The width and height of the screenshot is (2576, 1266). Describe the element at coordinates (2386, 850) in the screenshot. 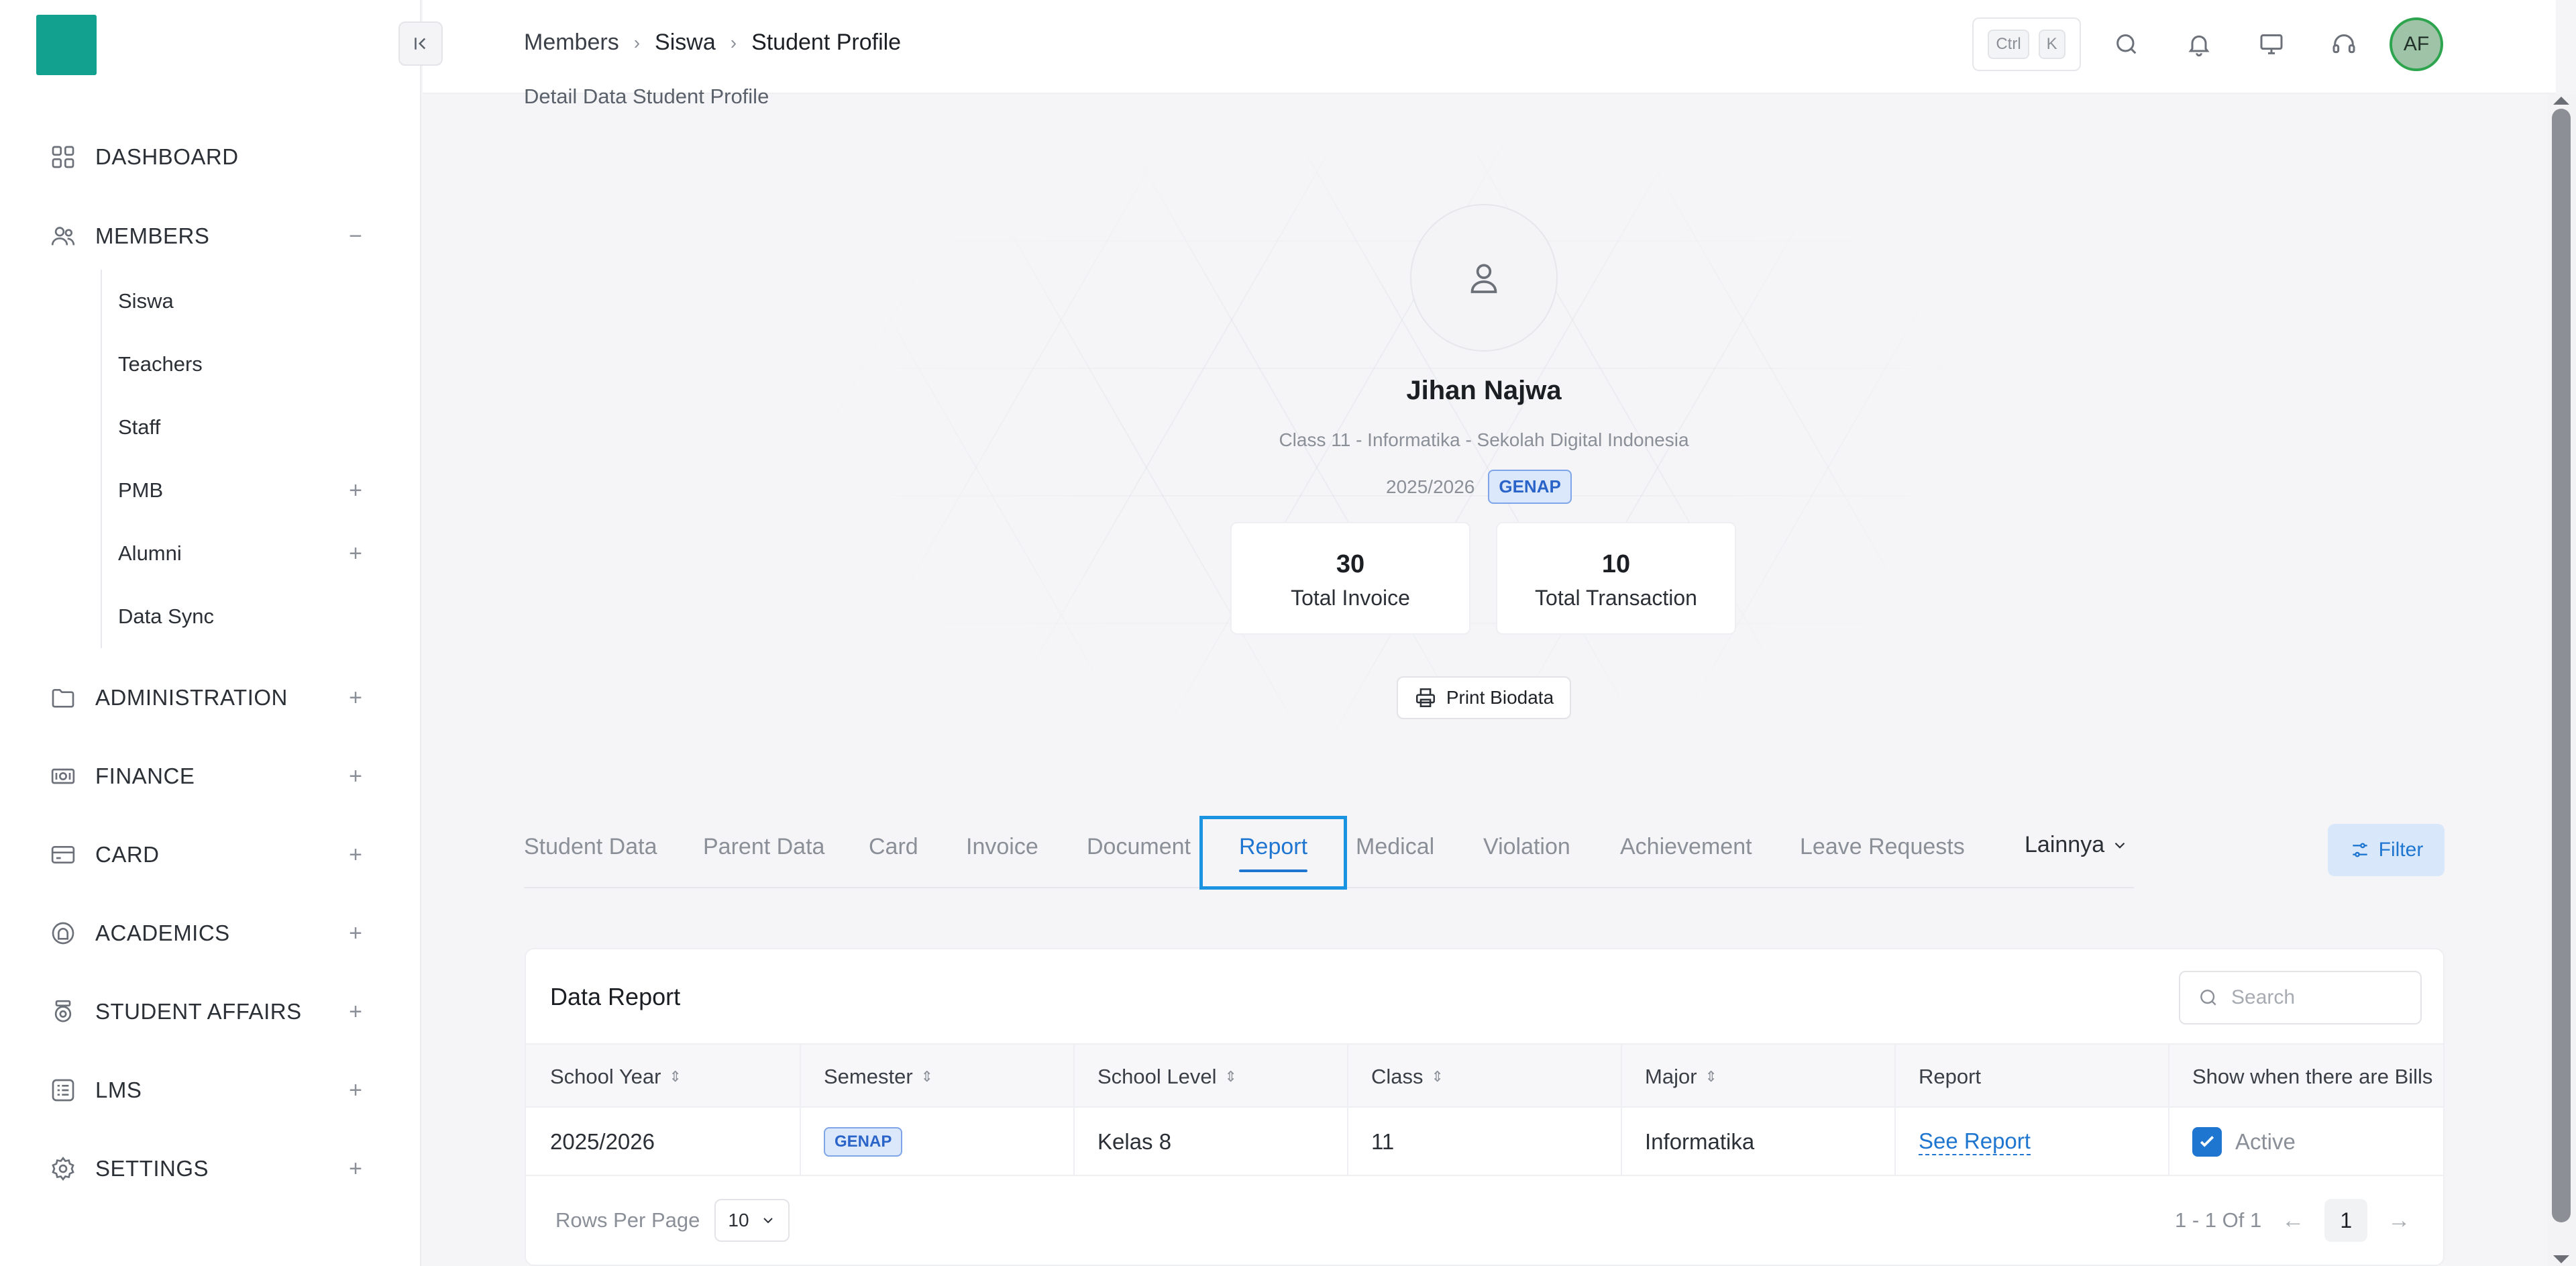

I see `filter-button: Filter` at that location.